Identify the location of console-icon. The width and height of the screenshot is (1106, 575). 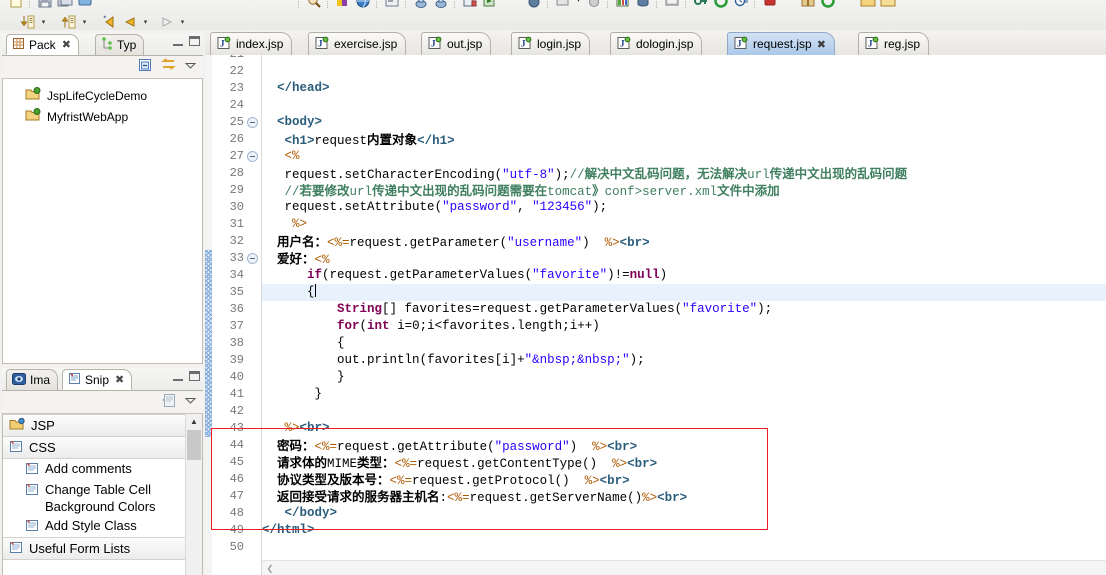
(392, 4).